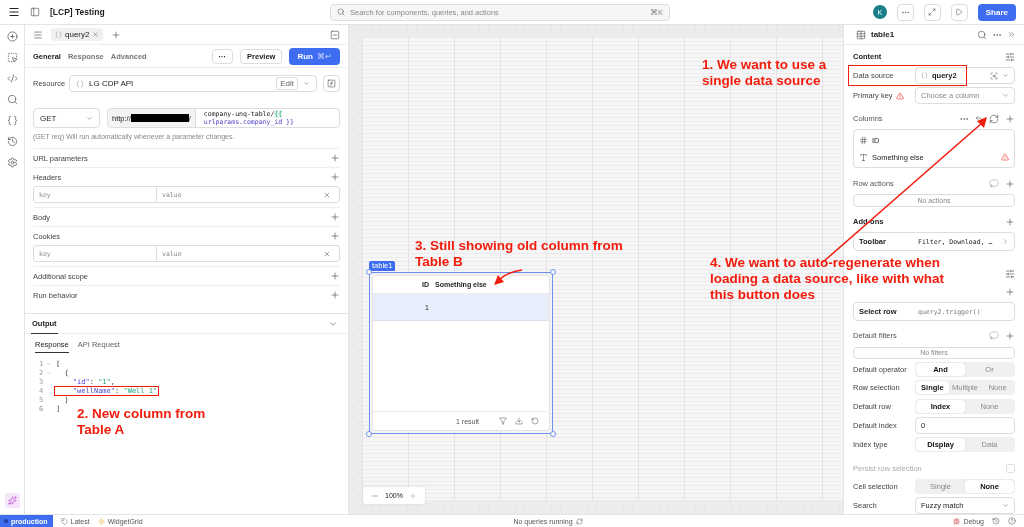 The height and width of the screenshot is (527, 1024). I want to click on table-icon, so click(861, 34).